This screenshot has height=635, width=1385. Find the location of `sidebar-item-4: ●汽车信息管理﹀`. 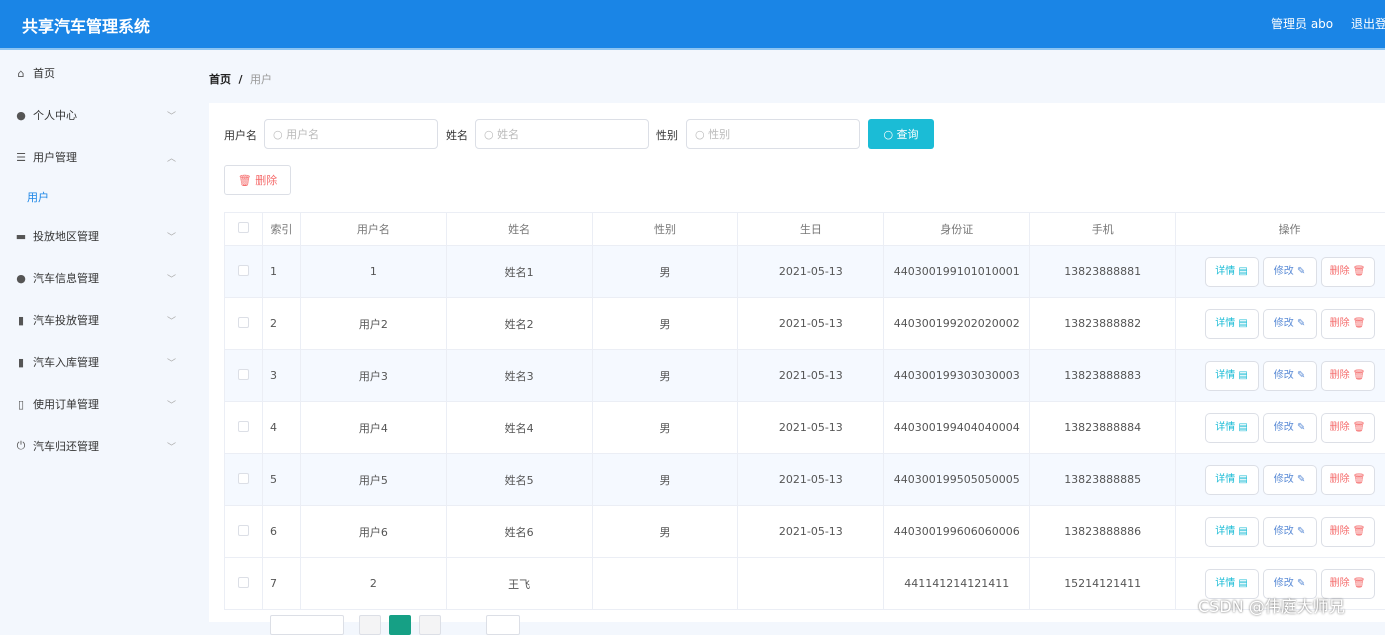

sidebar-item-4: ●汽车信息管理﹀ is located at coordinates (95, 278).